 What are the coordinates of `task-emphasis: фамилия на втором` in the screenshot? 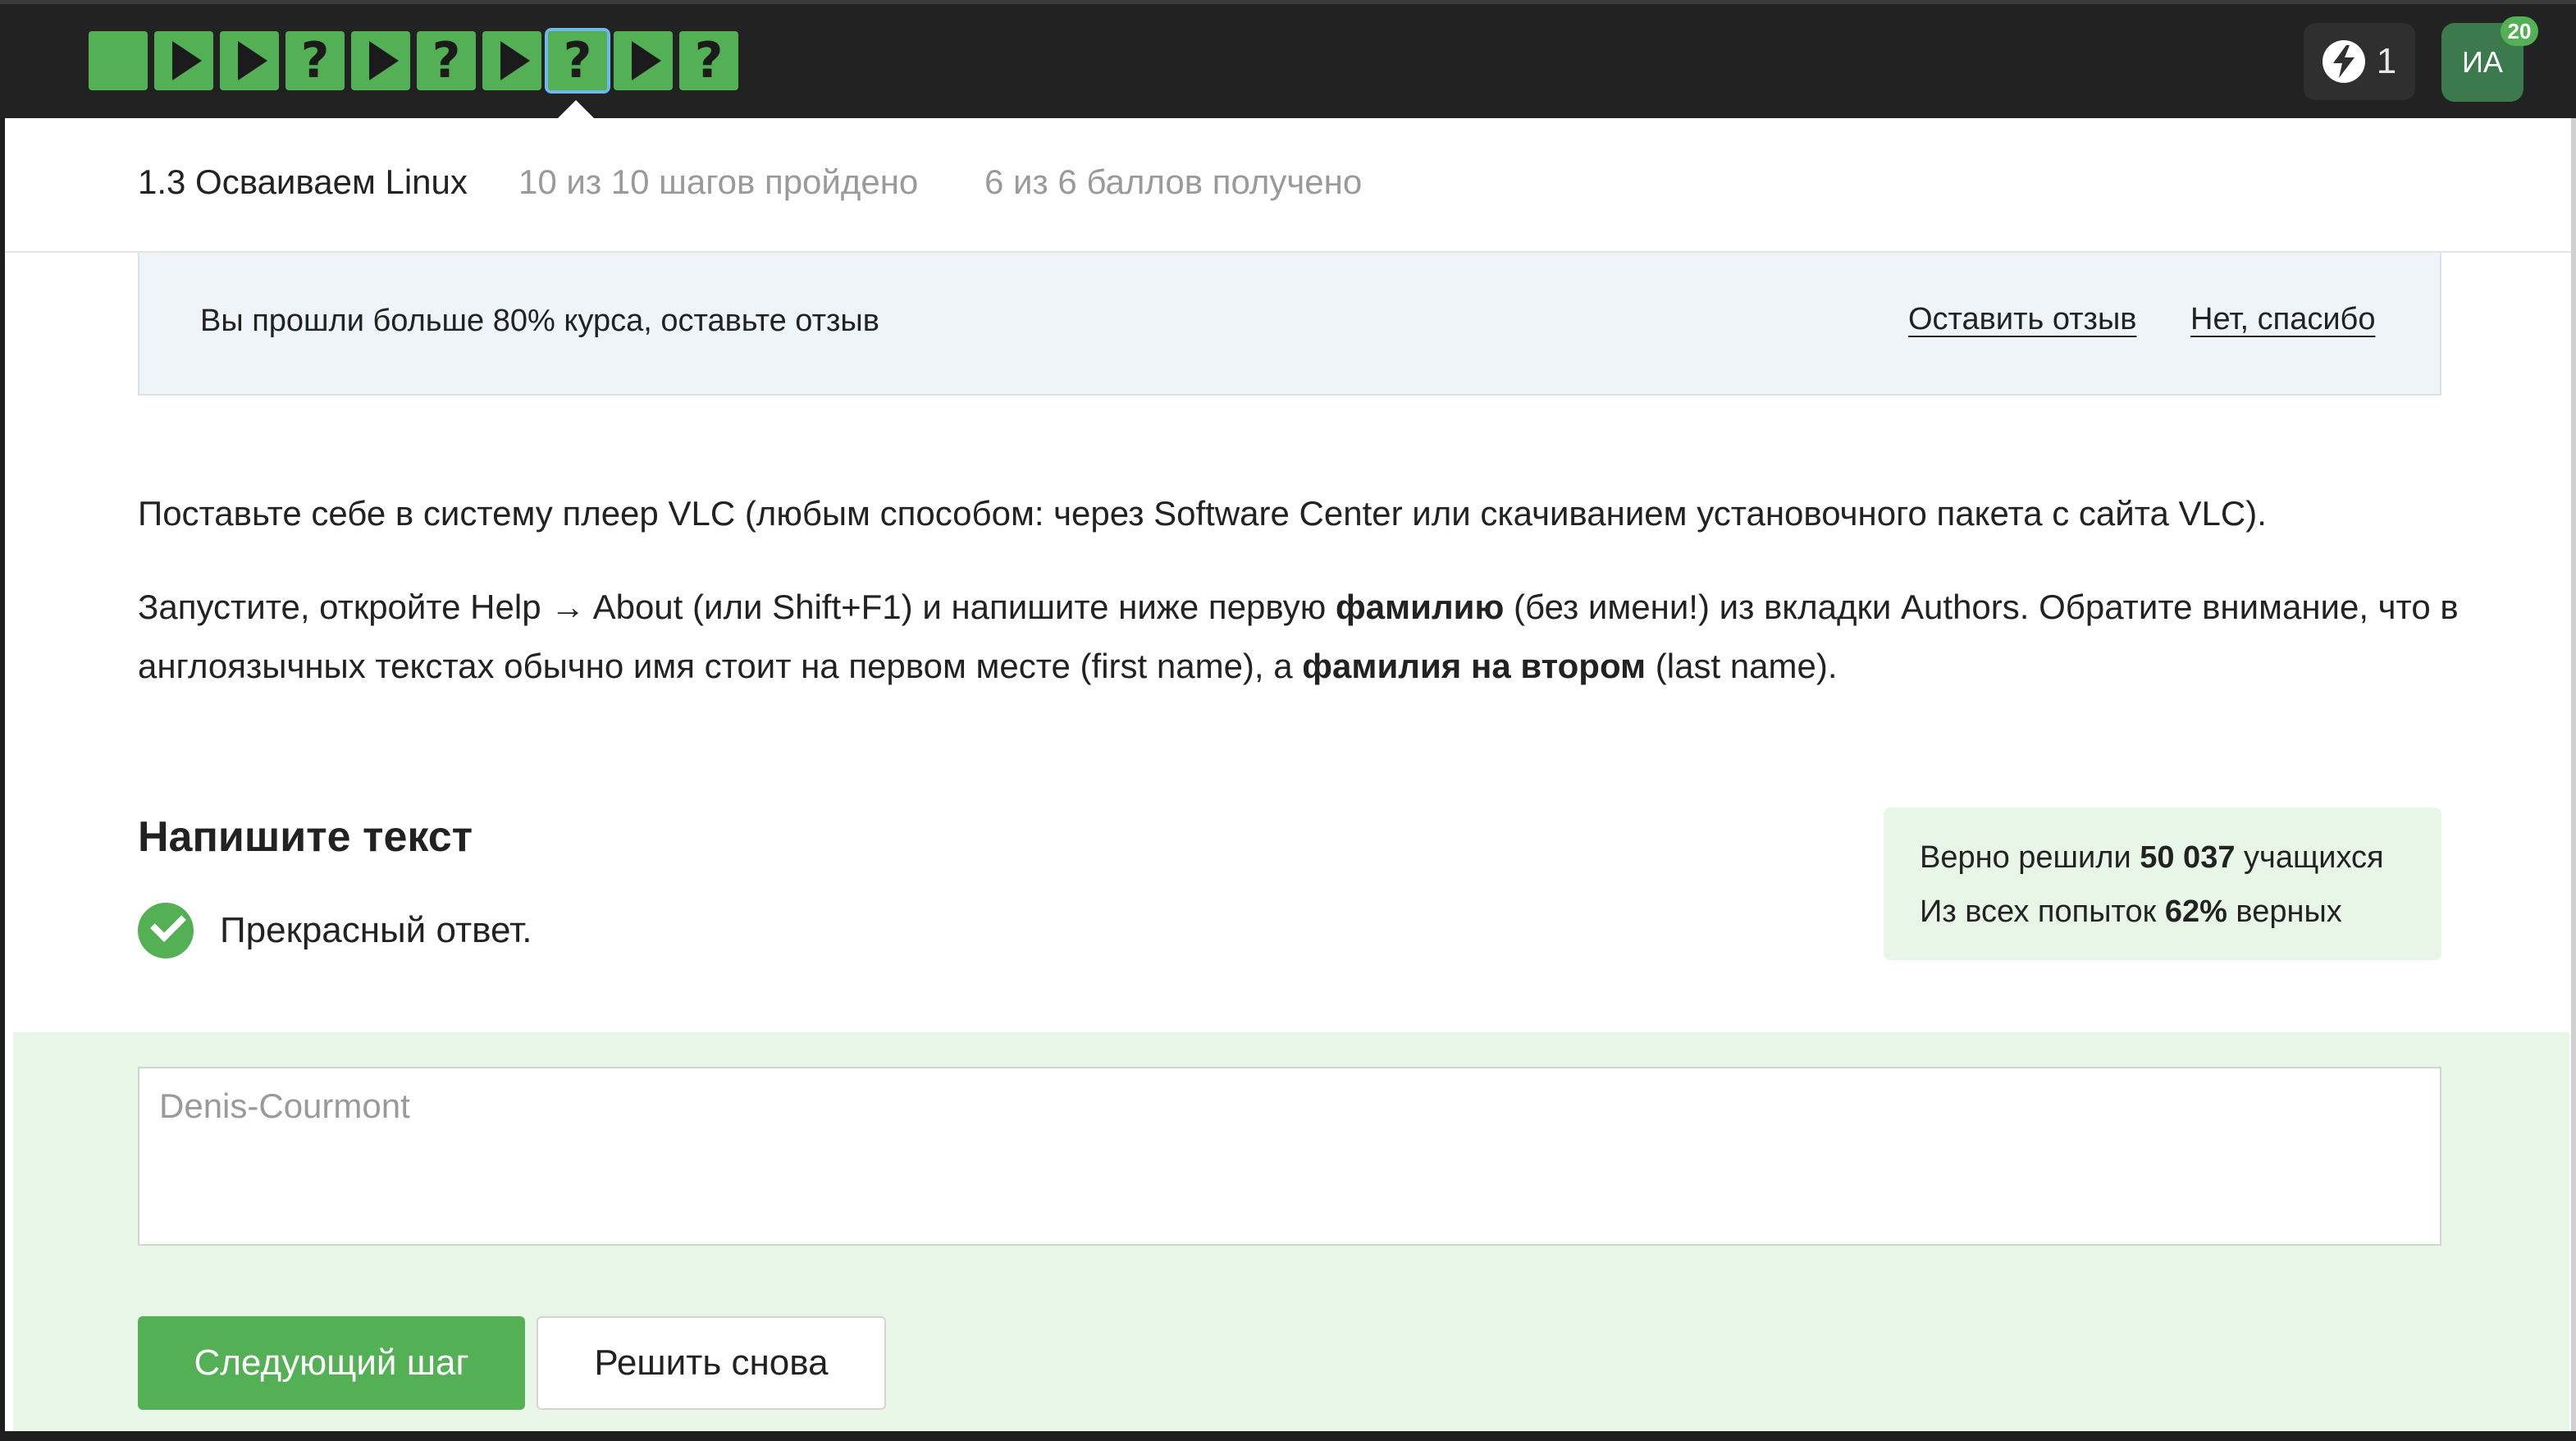 It's located at (1475, 666).